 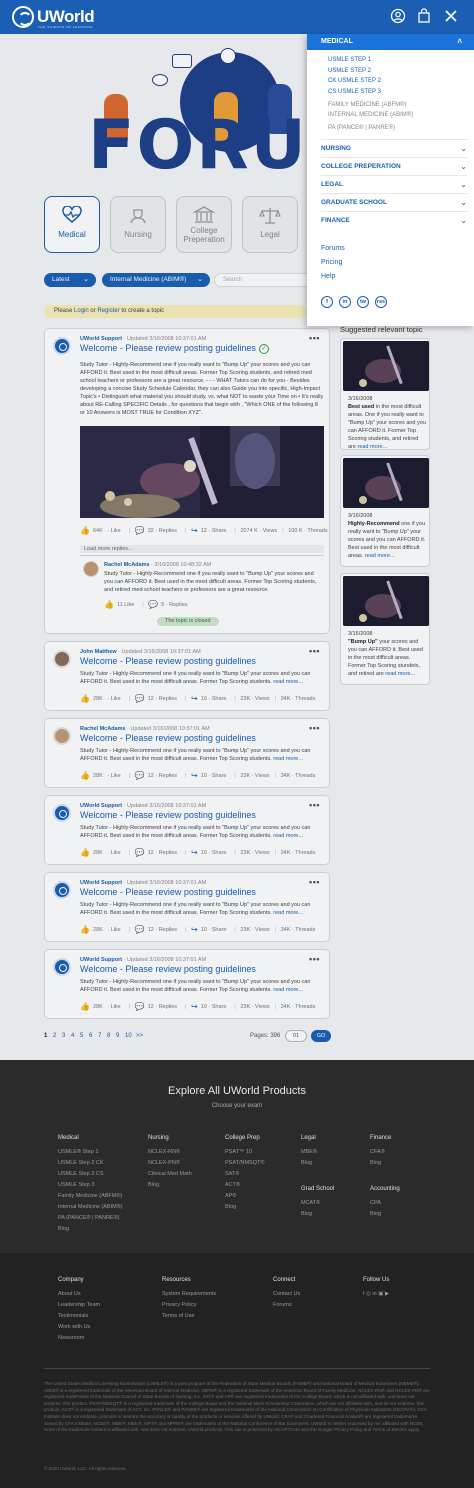 What do you see at coordinates (79, 1305) in the screenshot?
I see `footer-link: Leadership Team` at bounding box center [79, 1305].